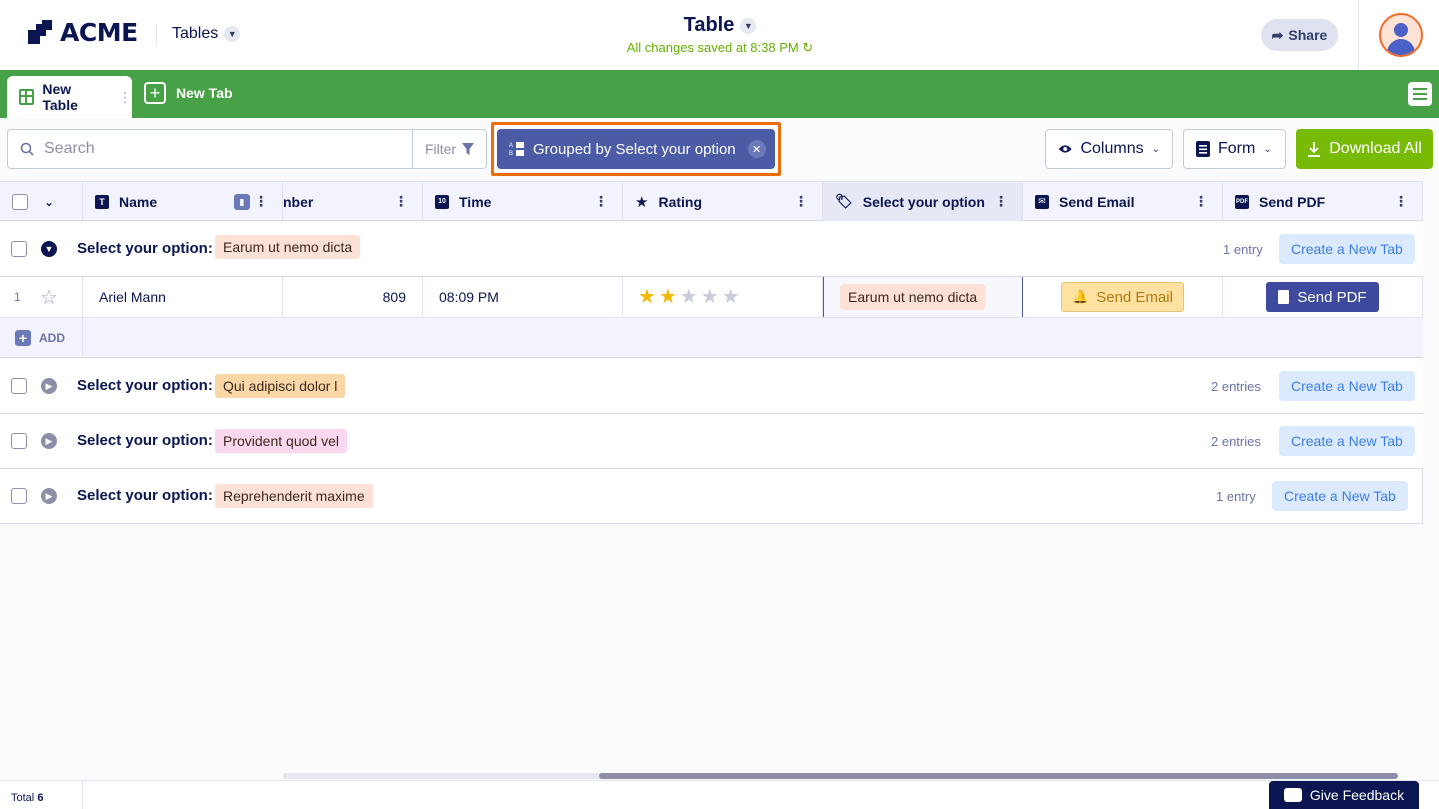 The width and height of the screenshot is (1439, 809). I want to click on filter-button: Filter, so click(449, 149).